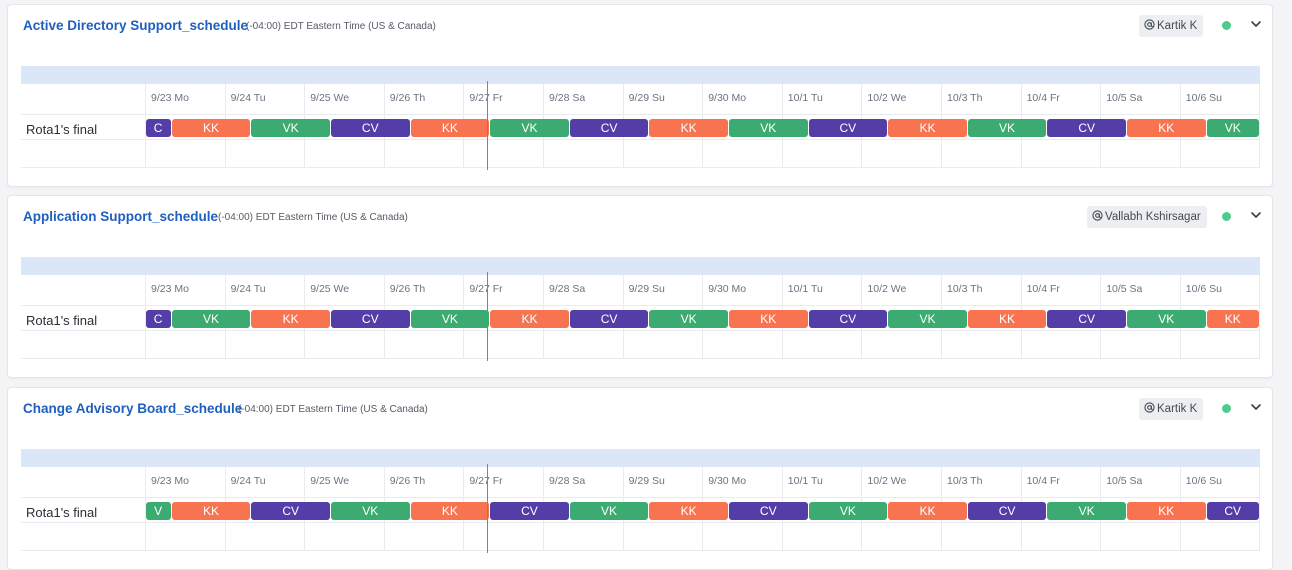  I want to click on schedule-title: Change Advisory Board_schedule, so click(132, 408).